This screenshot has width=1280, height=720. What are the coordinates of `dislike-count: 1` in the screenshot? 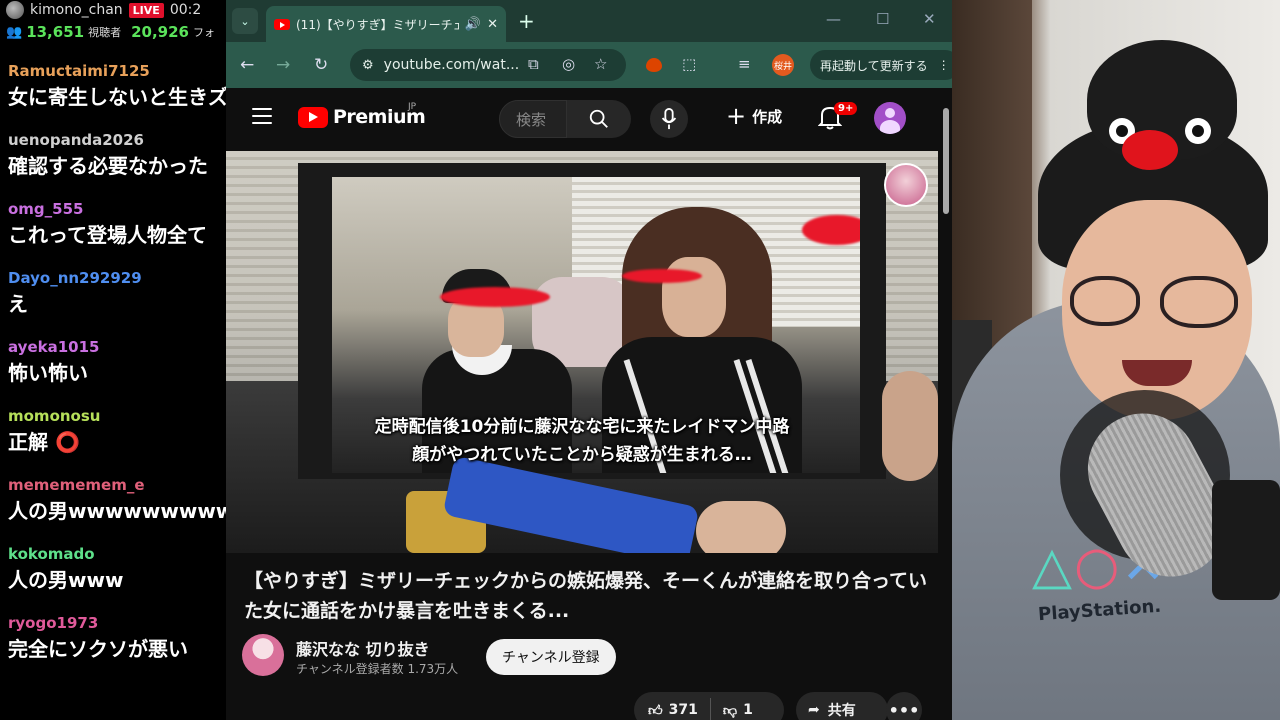 It's located at (748, 710).